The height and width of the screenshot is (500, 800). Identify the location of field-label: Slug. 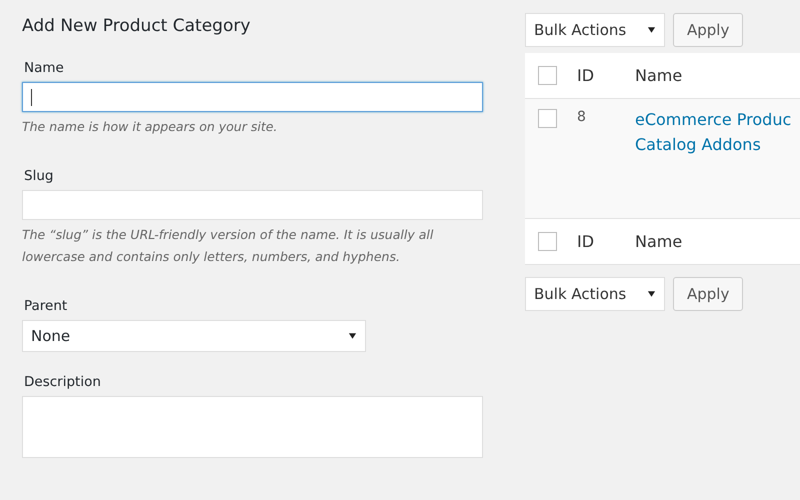
(39, 176).